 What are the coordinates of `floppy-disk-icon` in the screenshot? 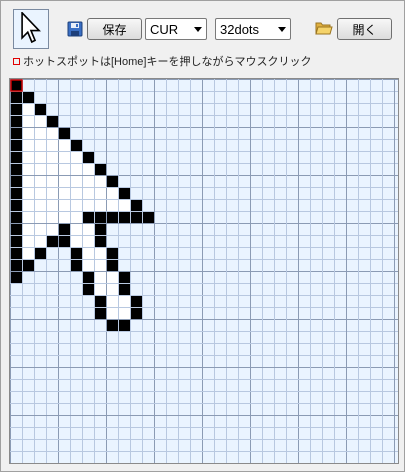 It's located at (75, 29).